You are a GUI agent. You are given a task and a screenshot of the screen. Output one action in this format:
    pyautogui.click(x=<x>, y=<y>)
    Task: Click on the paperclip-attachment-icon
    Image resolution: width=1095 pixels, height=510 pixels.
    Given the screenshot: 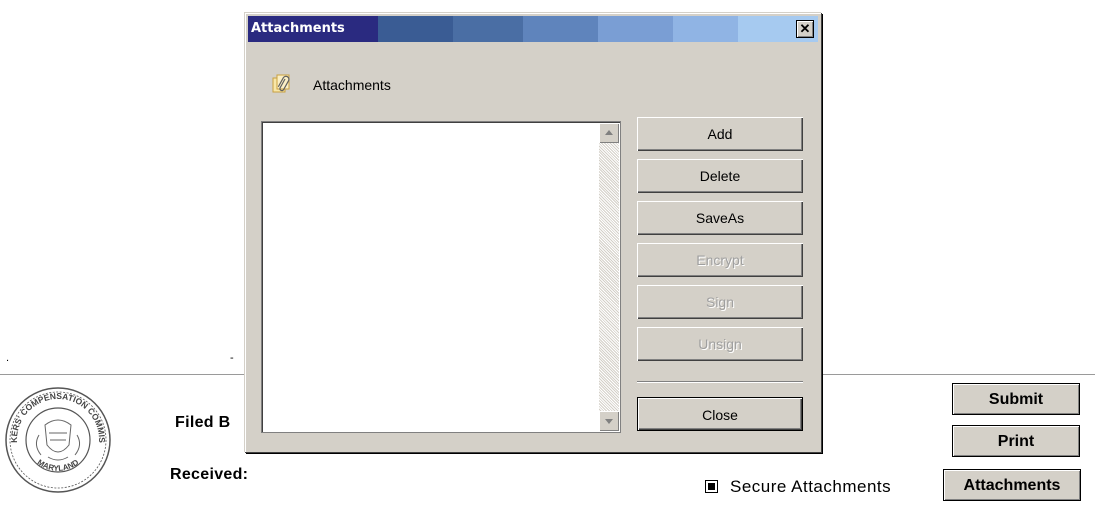 What is the action you would take?
    pyautogui.click(x=281, y=83)
    